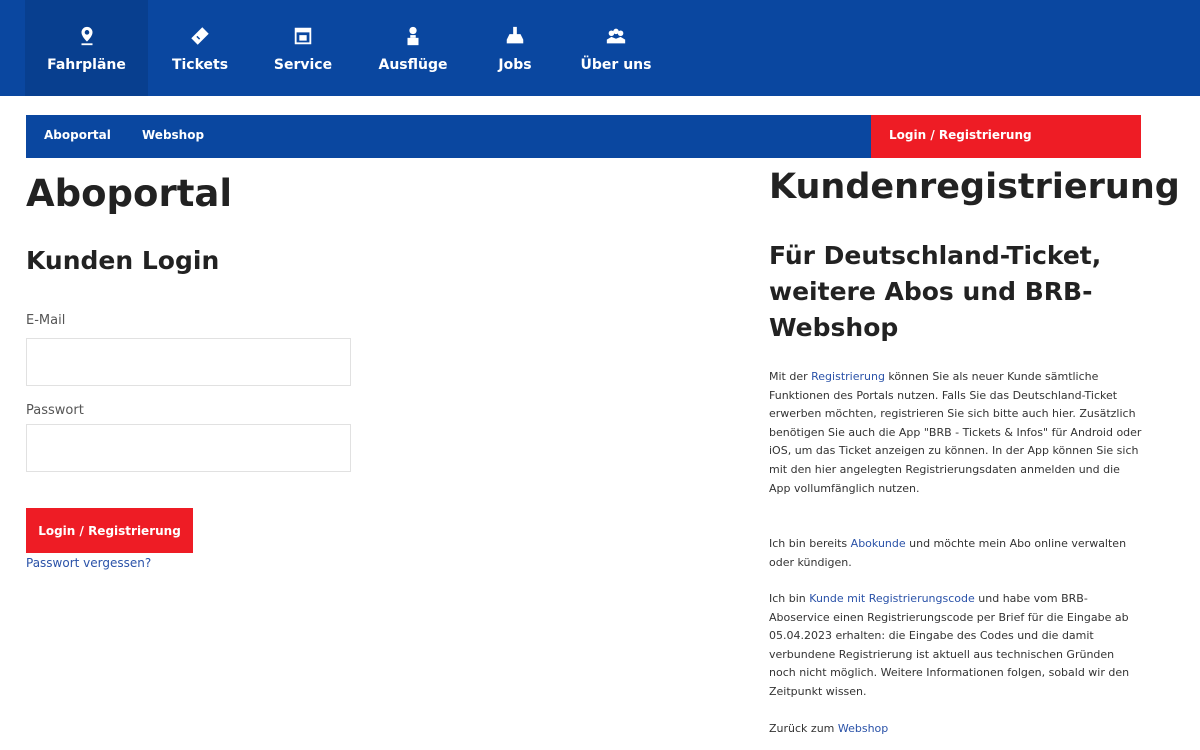 The image size is (1200, 750). Describe the element at coordinates (863, 728) in the screenshot. I see `webshop-link: Webshop` at that location.